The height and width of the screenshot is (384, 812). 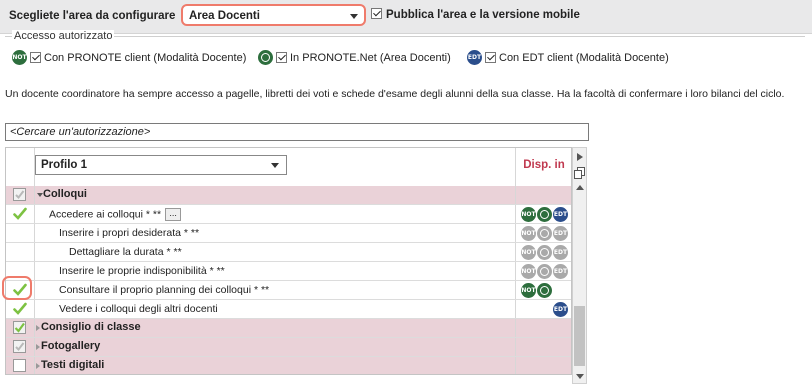 I want to click on permission-search, so click(x=297, y=132).